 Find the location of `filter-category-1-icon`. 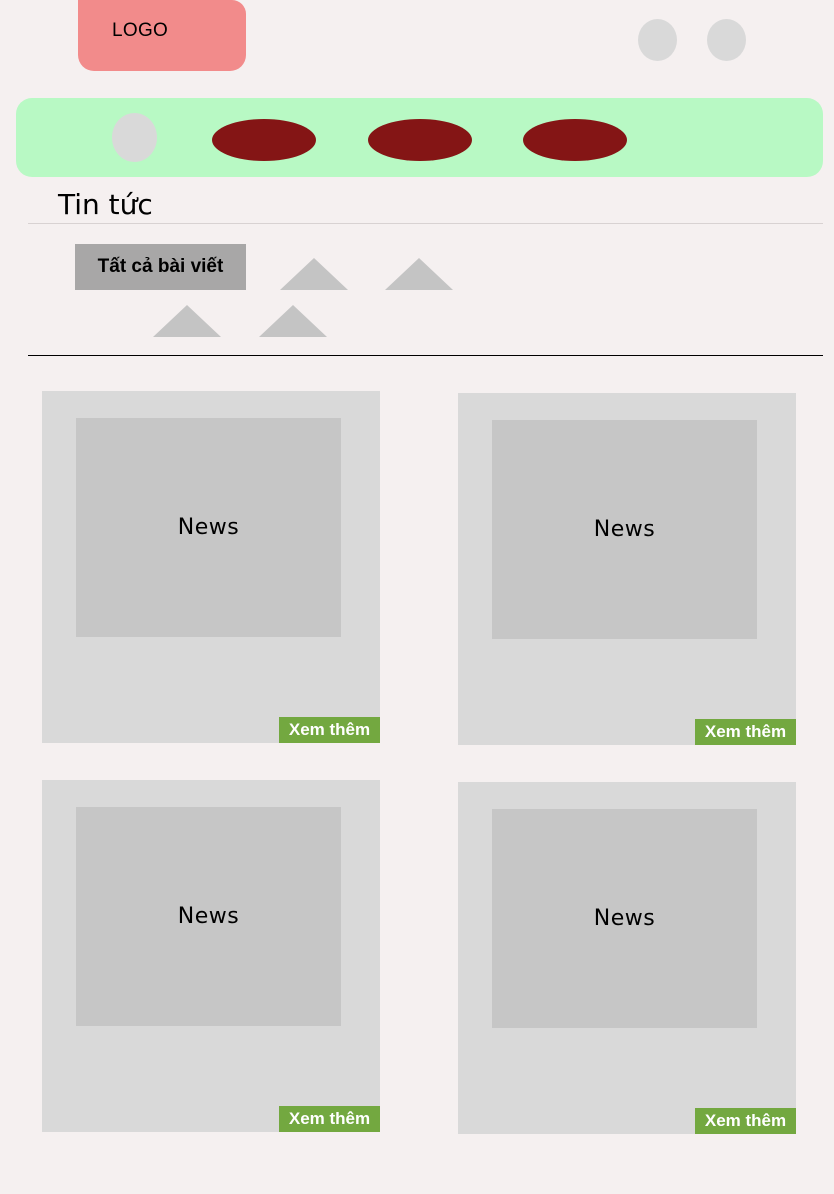

filter-category-1-icon is located at coordinates (314, 274).